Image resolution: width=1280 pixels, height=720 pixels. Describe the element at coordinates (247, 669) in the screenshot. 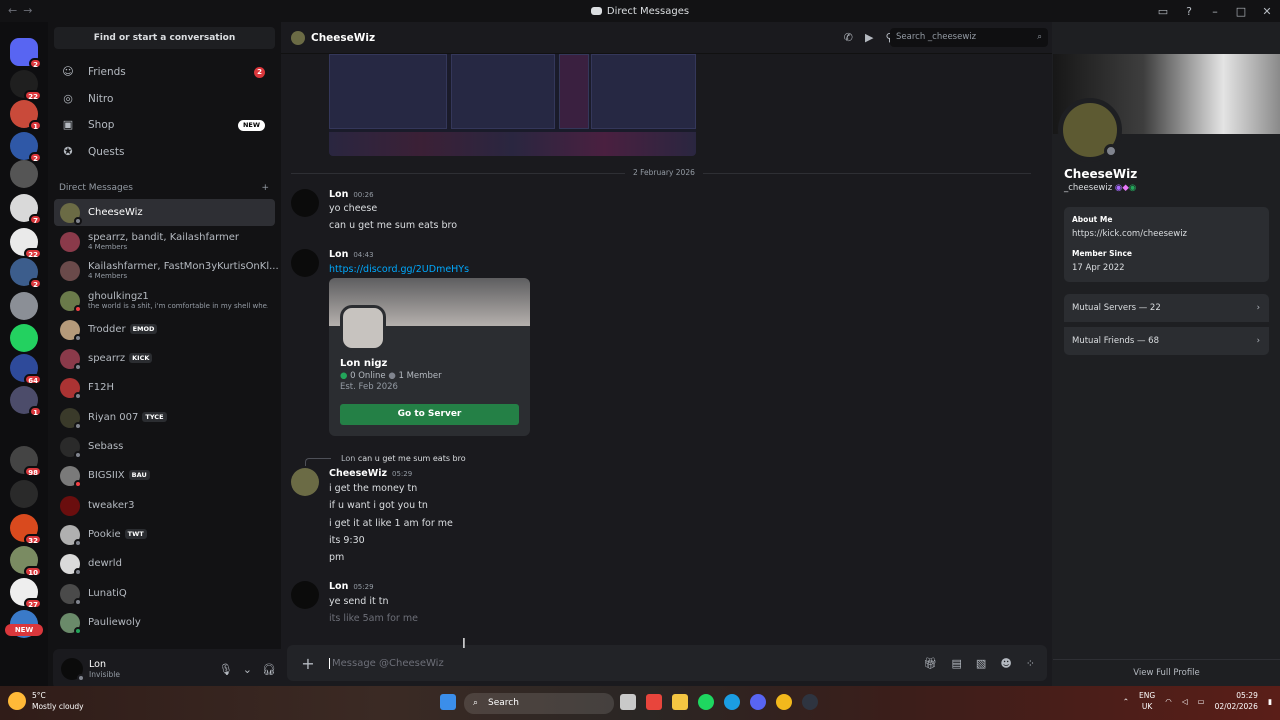

I see `chevron-down-icon: ⌄` at that location.